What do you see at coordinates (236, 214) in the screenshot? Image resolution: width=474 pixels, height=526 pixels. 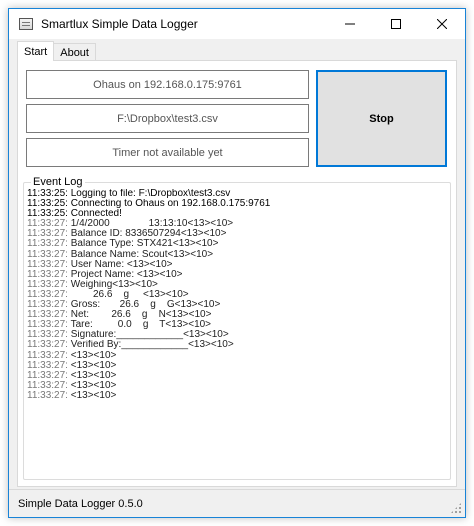 I see `log-line: 11:33:25: Connected!` at bounding box center [236, 214].